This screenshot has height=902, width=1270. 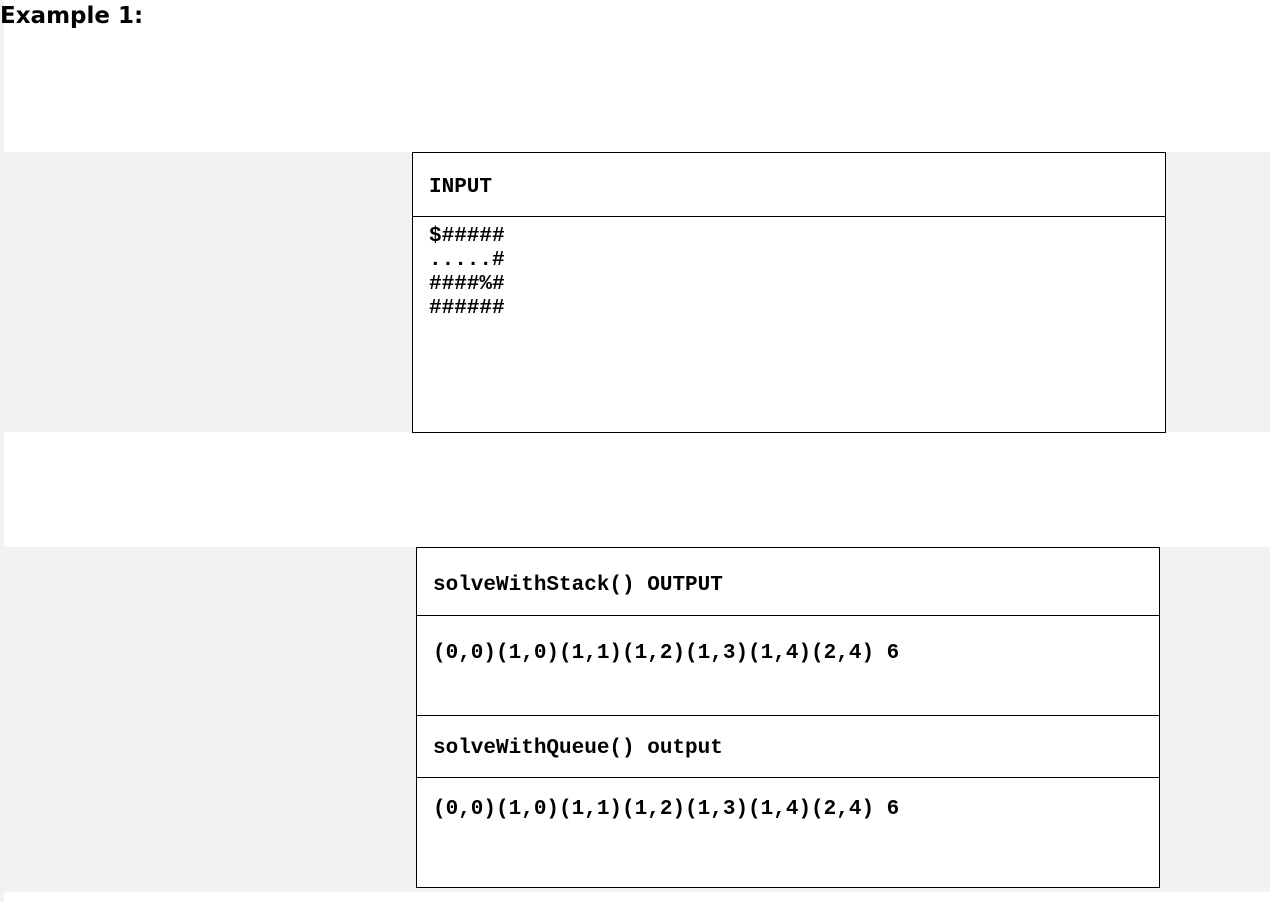 I want to click on input-grid-line: ####%#, so click(x=467, y=284).